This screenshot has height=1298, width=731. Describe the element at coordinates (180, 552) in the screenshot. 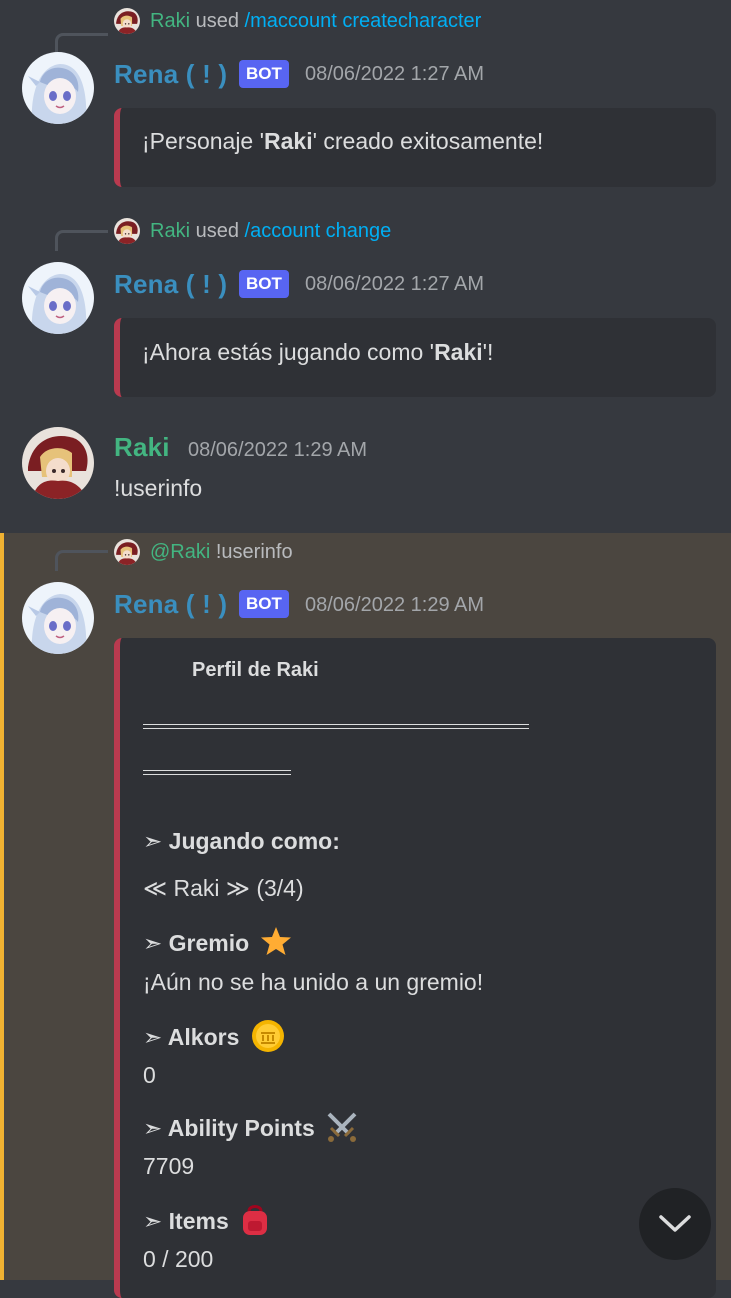

I see `reply-mention: @Raki` at that location.